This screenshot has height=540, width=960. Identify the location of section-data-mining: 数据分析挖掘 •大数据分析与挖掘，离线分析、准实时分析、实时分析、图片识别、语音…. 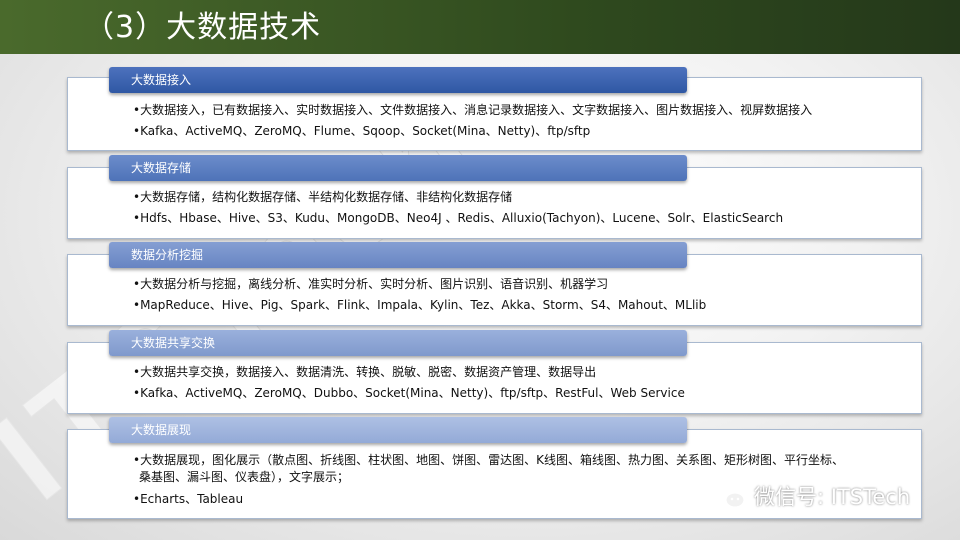
(494, 284).